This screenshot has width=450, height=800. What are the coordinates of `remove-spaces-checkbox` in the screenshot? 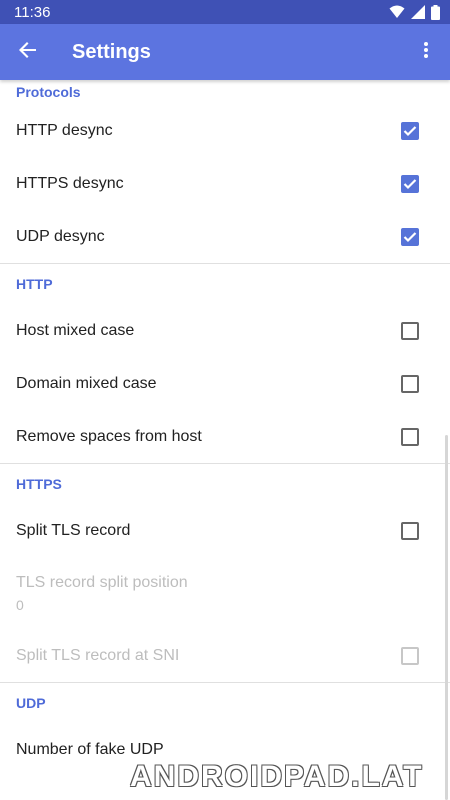 It's located at (410, 436).